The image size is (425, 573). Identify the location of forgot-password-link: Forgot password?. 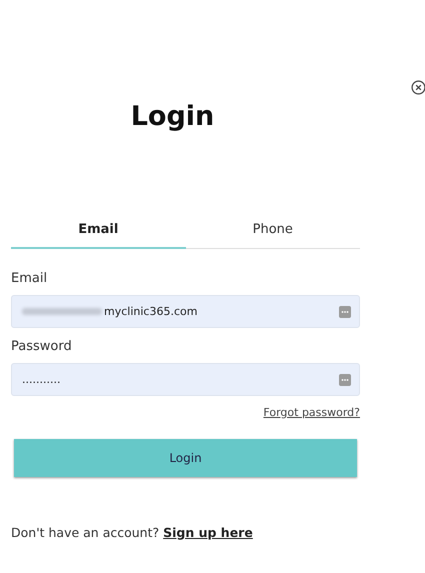
(311, 412).